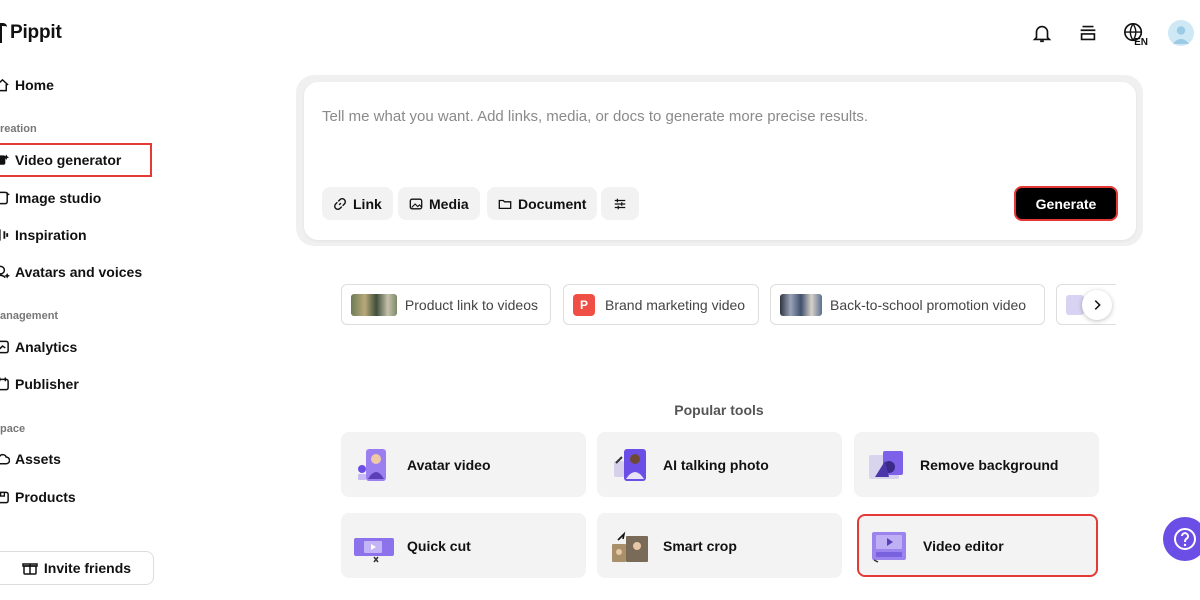 Image resolution: width=1200 pixels, height=600 pixels. Describe the element at coordinates (38, 459) in the screenshot. I see `sidebar-item-label: Assets` at that location.